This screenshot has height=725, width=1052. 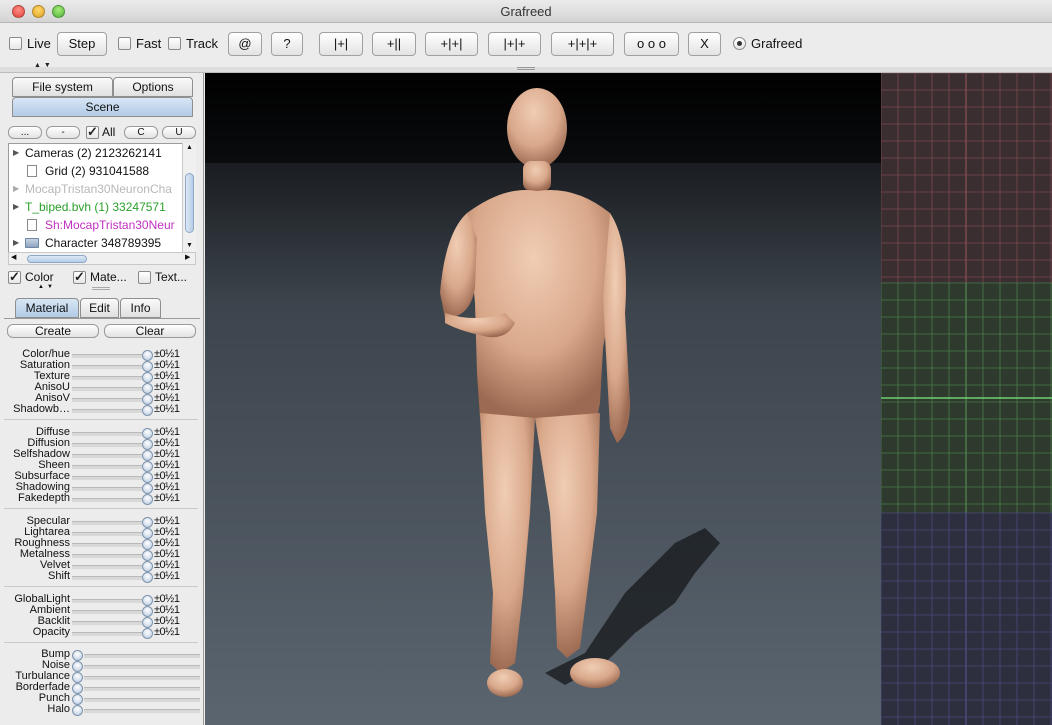 What do you see at coordinates (99, 308) in the screenshot?
I see `tab-edit: Edit` at bounding box center [99, 308].